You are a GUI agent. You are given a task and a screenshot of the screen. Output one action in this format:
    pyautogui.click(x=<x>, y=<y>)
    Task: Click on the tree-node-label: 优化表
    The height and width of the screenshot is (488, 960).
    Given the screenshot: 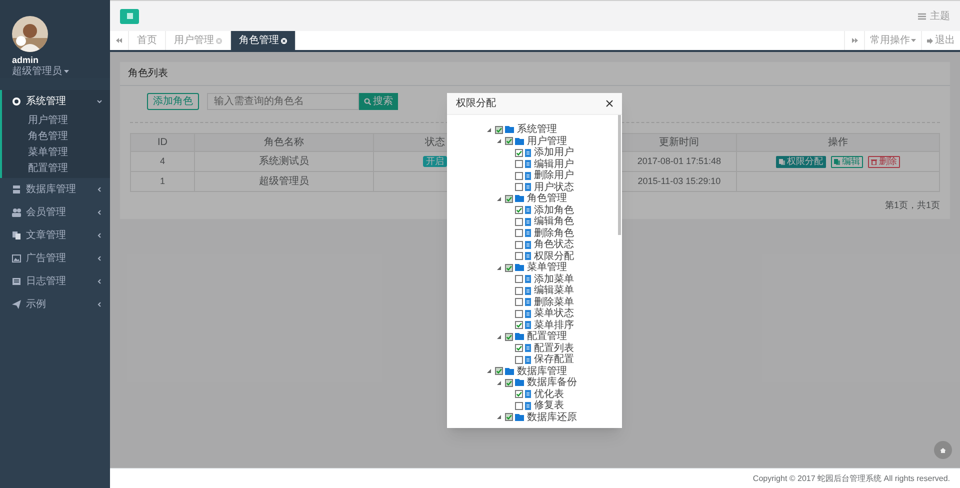 What is the action you would take?
    pyautogui.click(x=549, y=394)
    